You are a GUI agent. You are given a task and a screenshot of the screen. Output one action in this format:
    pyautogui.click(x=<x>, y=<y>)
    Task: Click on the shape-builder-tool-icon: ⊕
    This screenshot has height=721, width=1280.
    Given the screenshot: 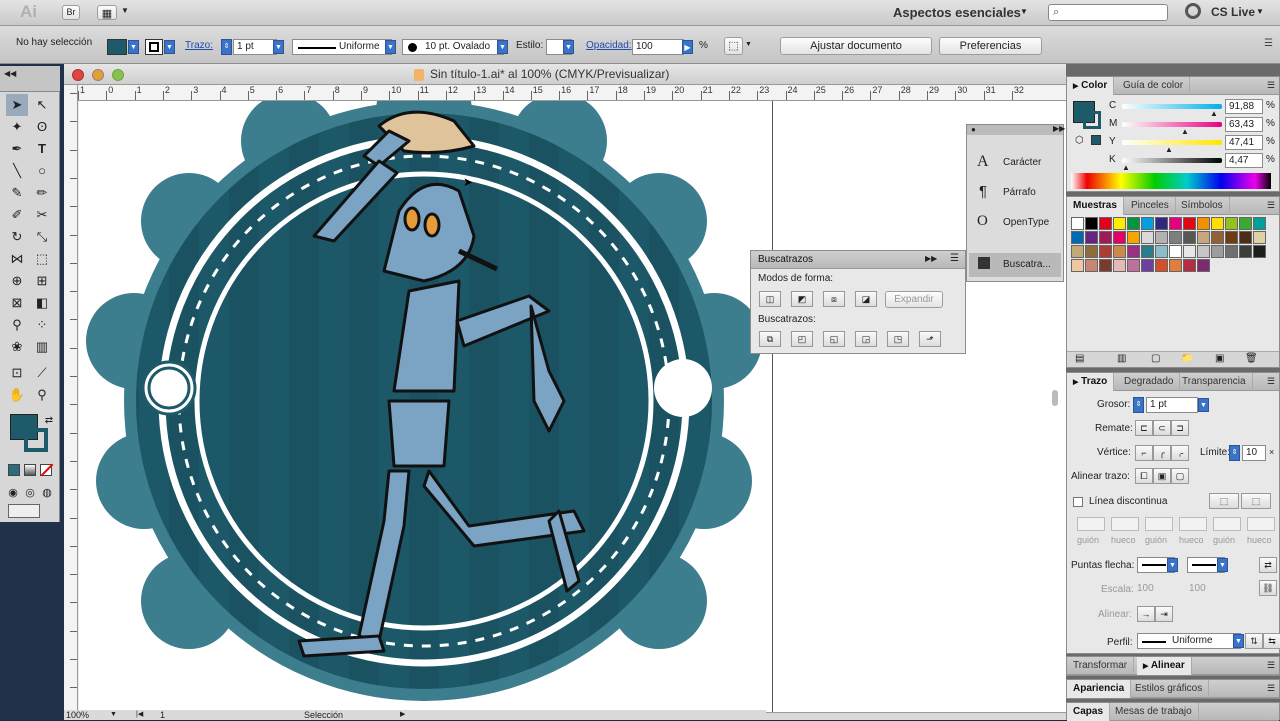 What is the action you would take?
    pyautogui.click(x=17, y=281)
    